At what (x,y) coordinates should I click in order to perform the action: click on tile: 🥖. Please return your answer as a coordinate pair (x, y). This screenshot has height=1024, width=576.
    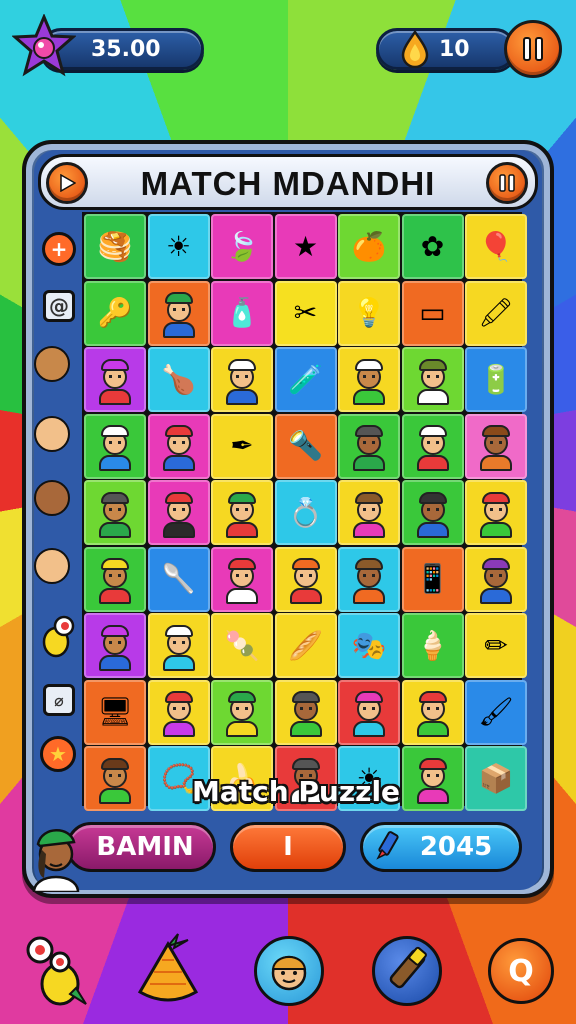
    Looking at the image, I should click on (305, 645).